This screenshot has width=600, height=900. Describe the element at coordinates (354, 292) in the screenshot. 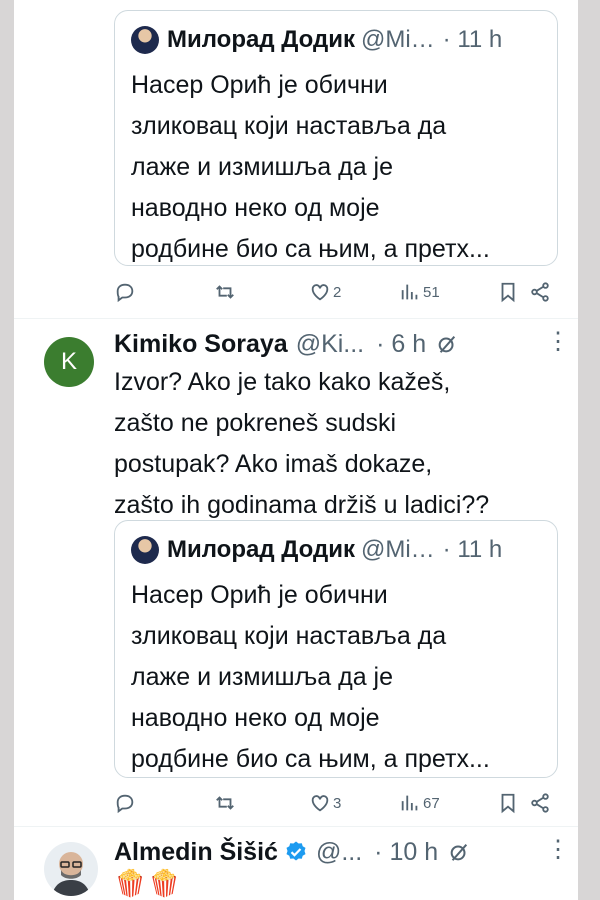

I see `like-button: 2` at that location.